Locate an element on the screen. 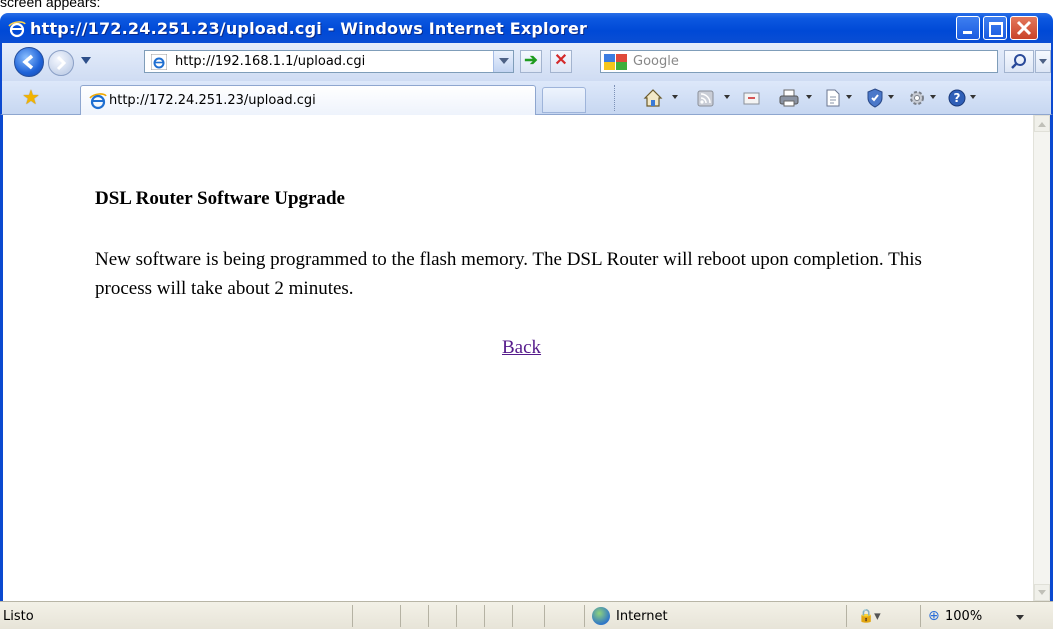 This screenshot has height=629, width=1053. back-link: Back is located at coordinates (521, 348).